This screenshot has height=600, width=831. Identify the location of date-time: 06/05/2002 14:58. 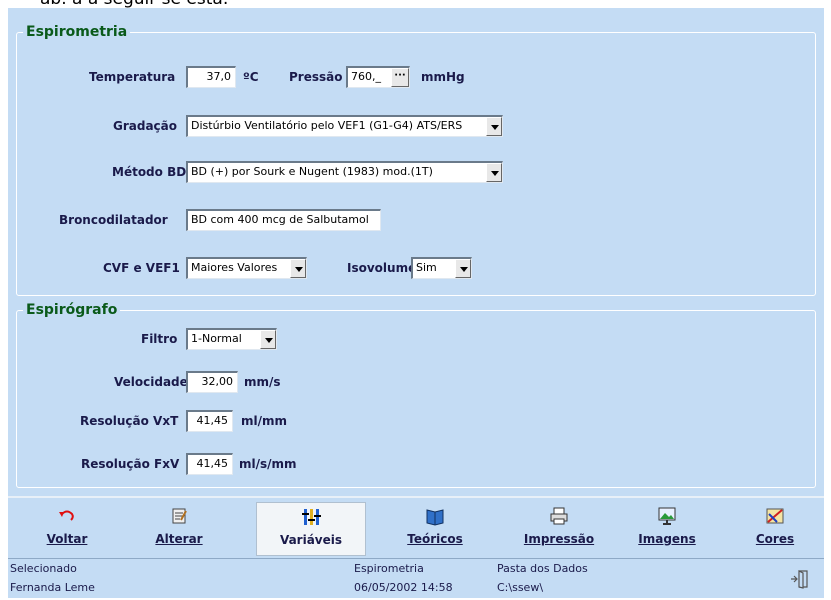
(403, 587).